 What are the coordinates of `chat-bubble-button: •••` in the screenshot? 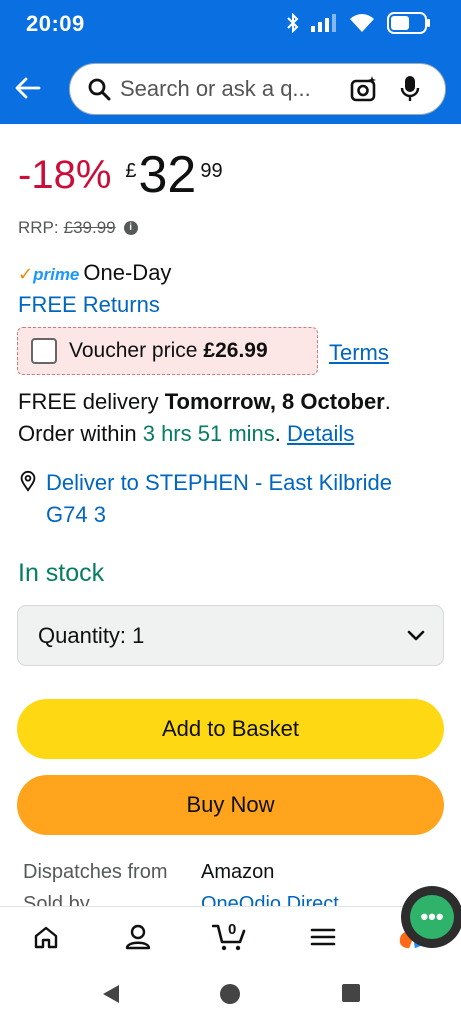 It's located at (431, 917).